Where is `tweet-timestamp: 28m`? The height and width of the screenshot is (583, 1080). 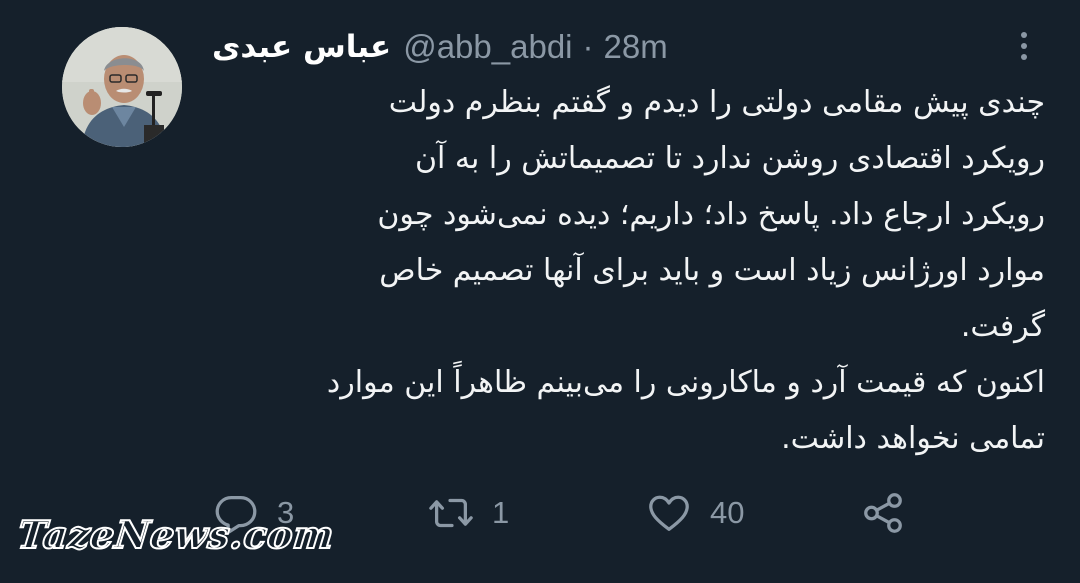
tweet-timestamp: 28m is located at coordinates (636, 47).